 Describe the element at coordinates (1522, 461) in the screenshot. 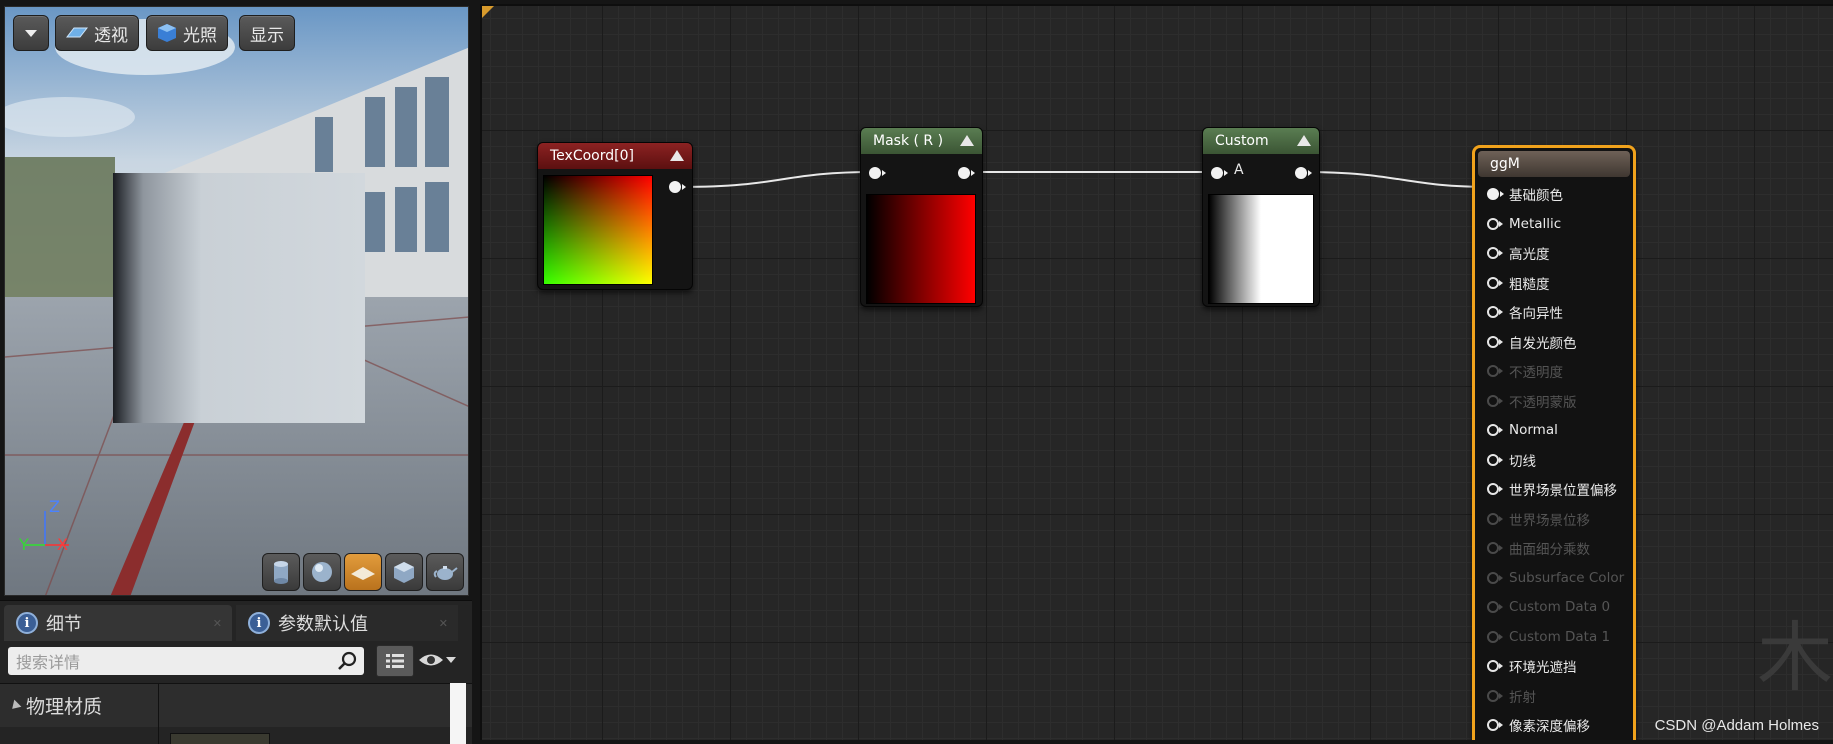

I see `input-pin-label: 切线` at that location.